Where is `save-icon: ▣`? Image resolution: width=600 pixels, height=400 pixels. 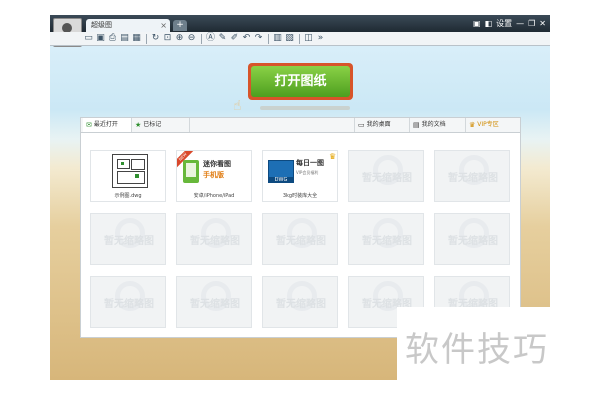
save-icon: ▣ is located at coordinates (100, 38).